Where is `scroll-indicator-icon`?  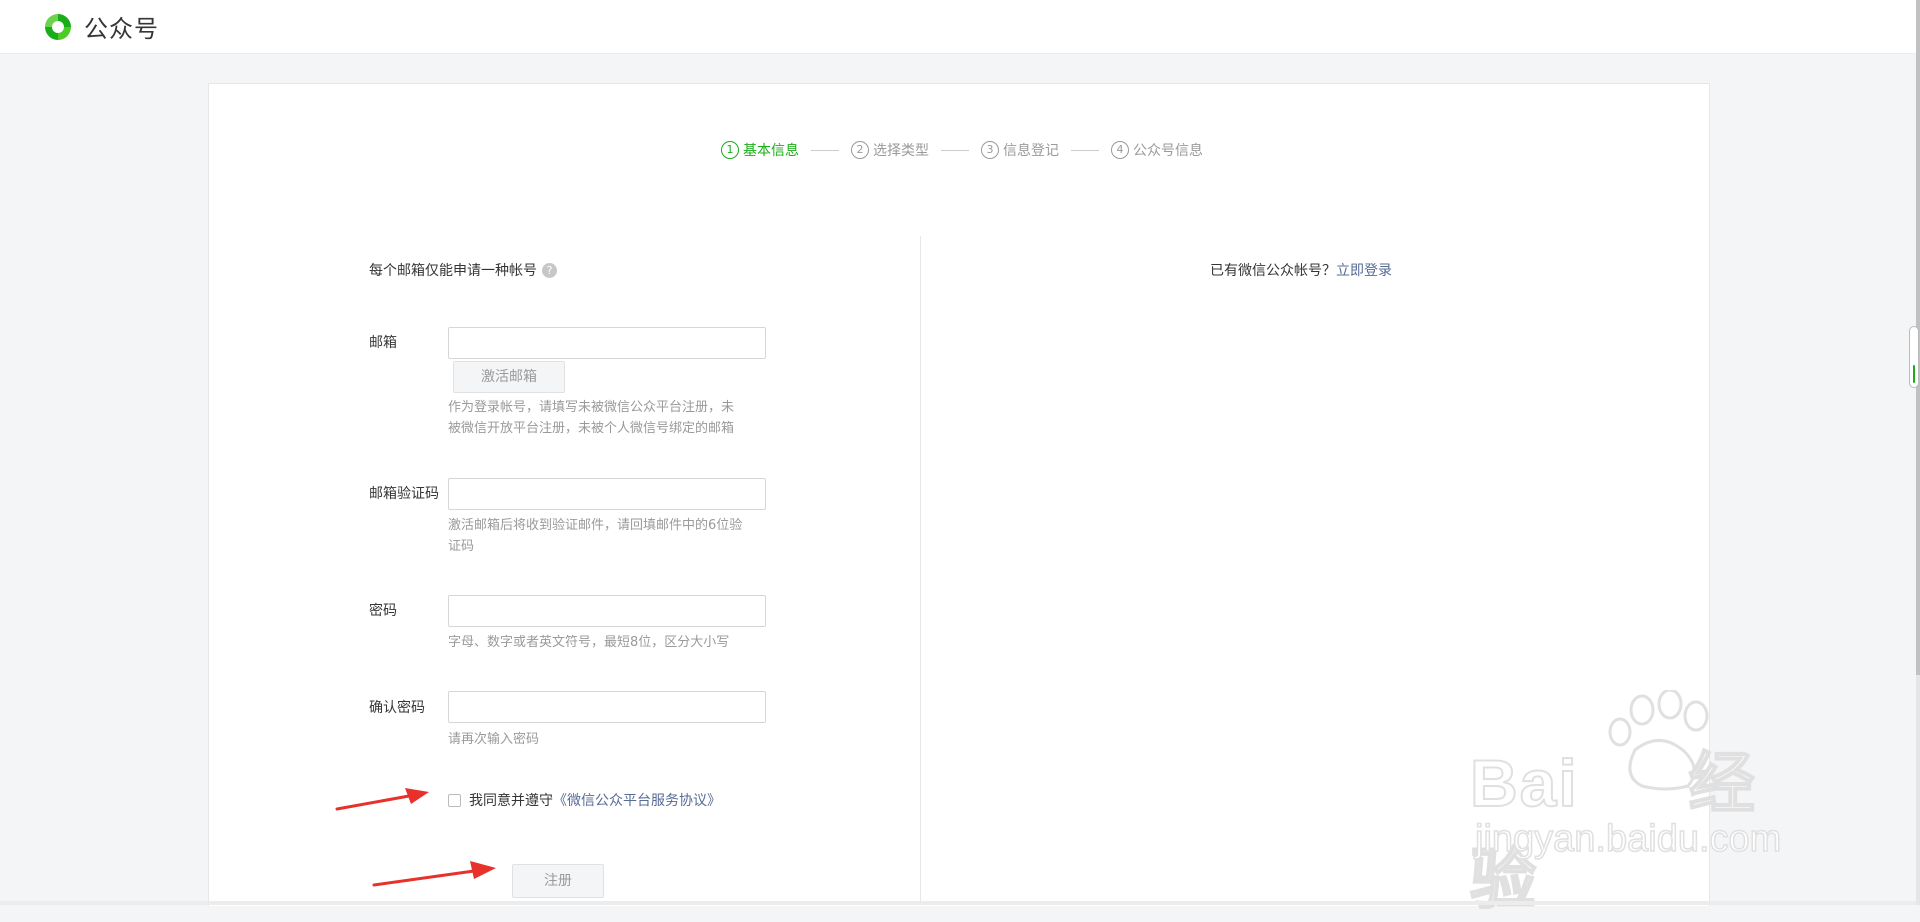 scroll-indicator-icon is located at coordinates (1914, 357).